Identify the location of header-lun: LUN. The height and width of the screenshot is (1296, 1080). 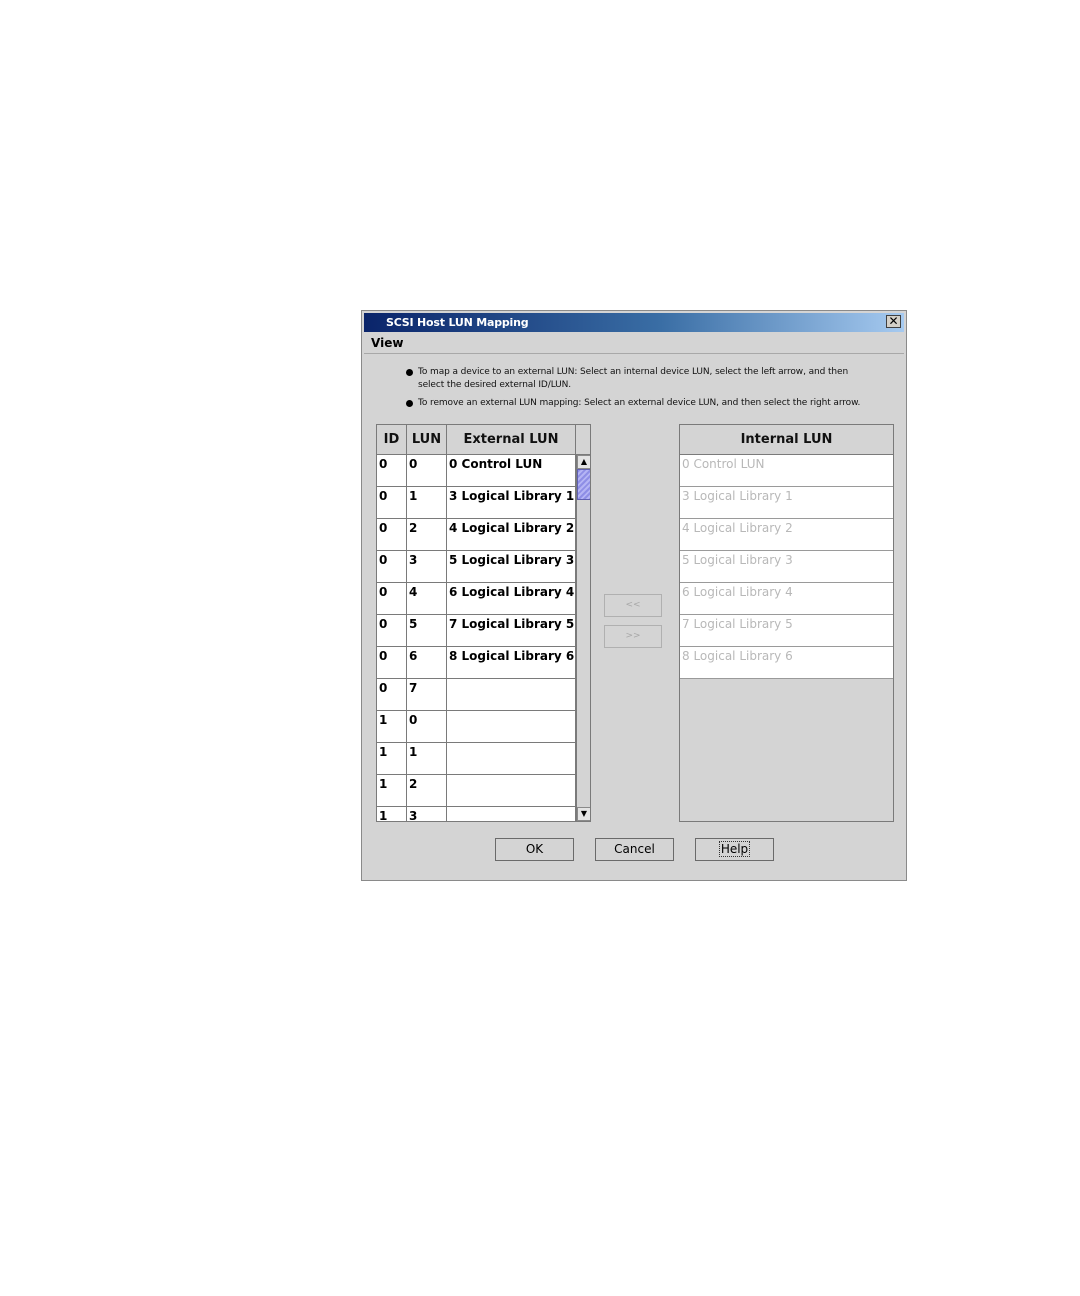
(427, 440).